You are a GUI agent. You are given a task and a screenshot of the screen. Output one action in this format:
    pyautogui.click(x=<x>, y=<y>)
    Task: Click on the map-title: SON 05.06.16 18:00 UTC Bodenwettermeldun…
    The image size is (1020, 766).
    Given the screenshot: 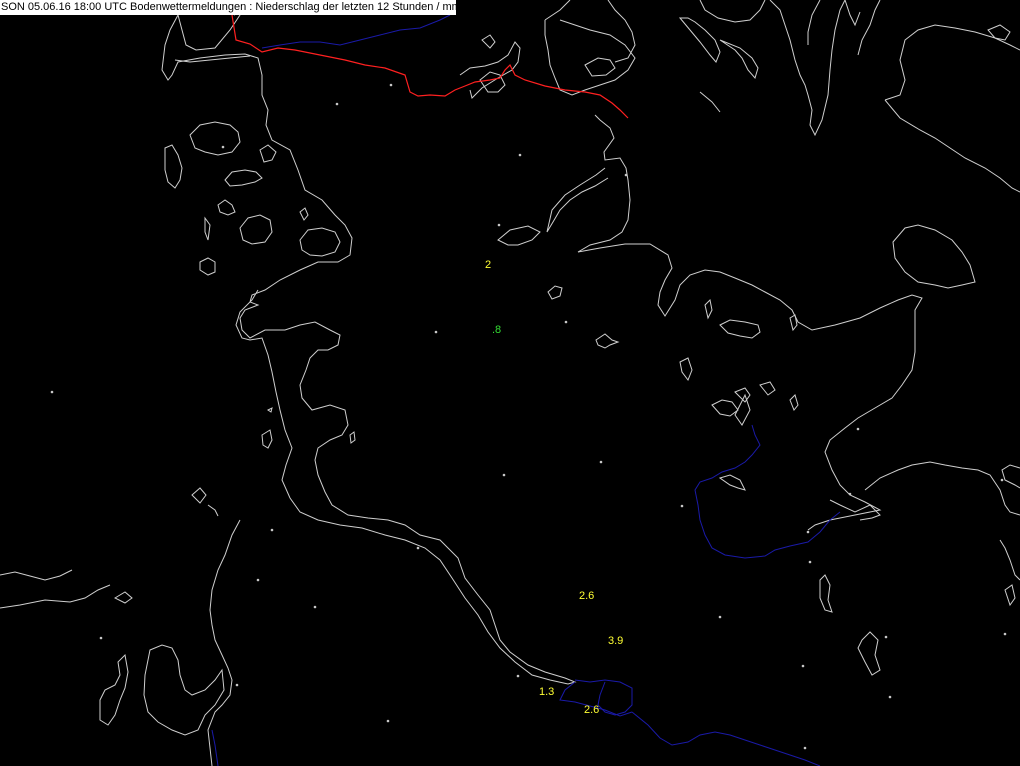 What is the action you would take?
    pyautogui.click(x=228, y=7)
    